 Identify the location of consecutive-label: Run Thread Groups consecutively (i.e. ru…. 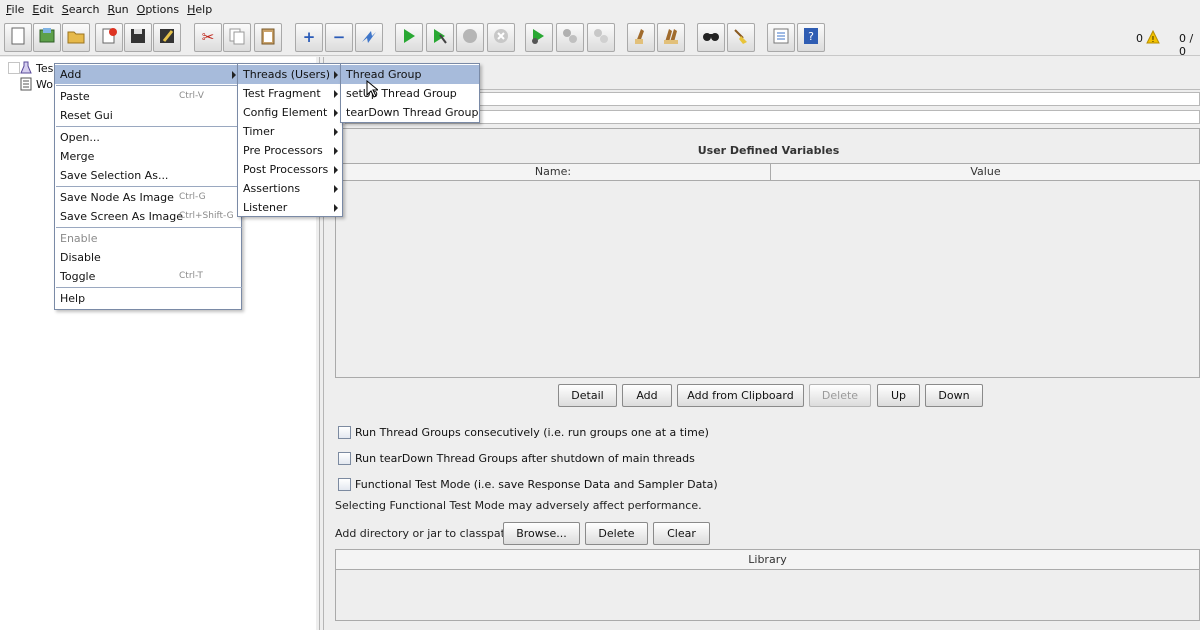
(532, 432).